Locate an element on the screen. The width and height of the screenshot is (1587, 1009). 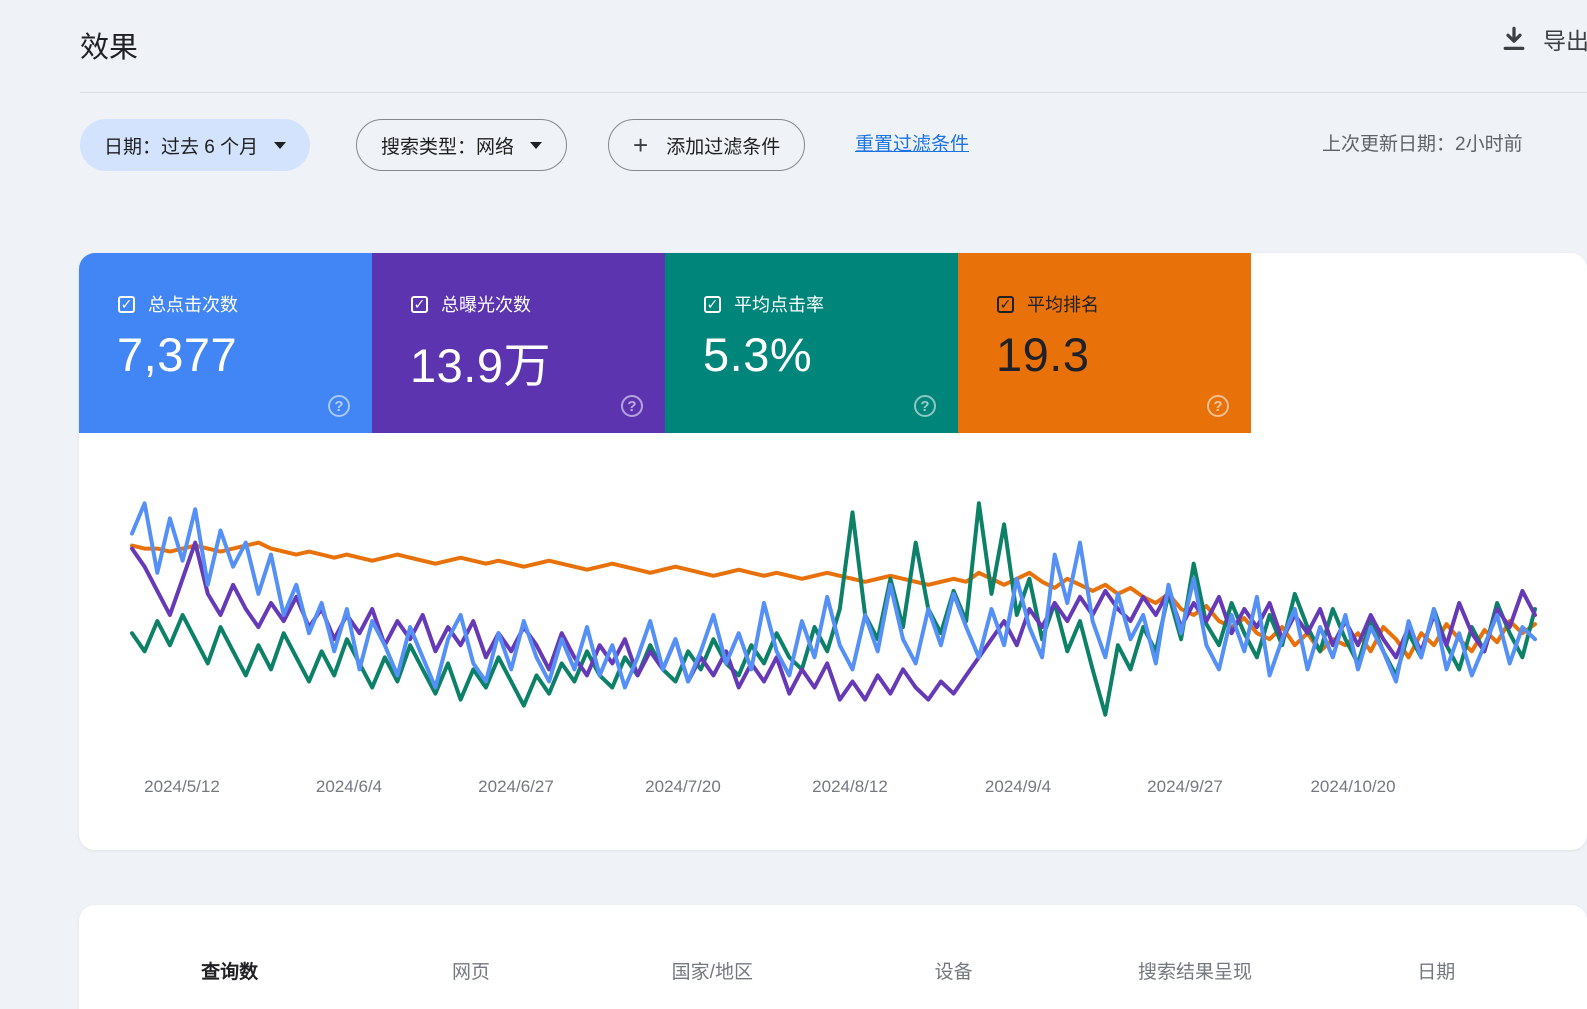
metric-card-average-ctr: ✓ 平均点击率 5.3% ? is located at coordinates (811, 343).